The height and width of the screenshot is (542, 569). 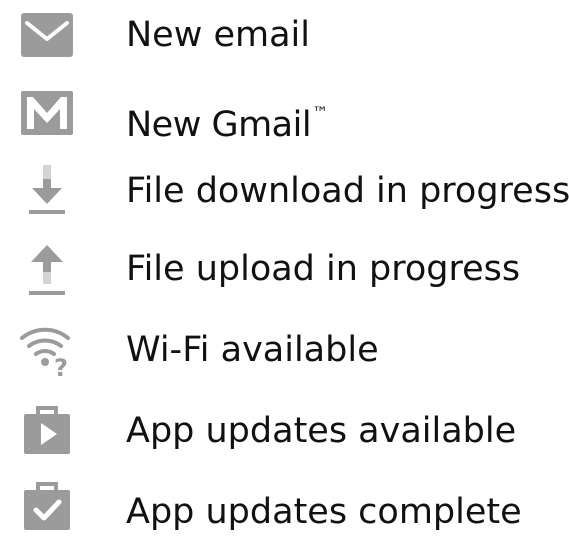 What do you see at coordinates (47, 350) in the screenshot?
I see `wifi-question-icon: ?` at bounding box center [47, 350].